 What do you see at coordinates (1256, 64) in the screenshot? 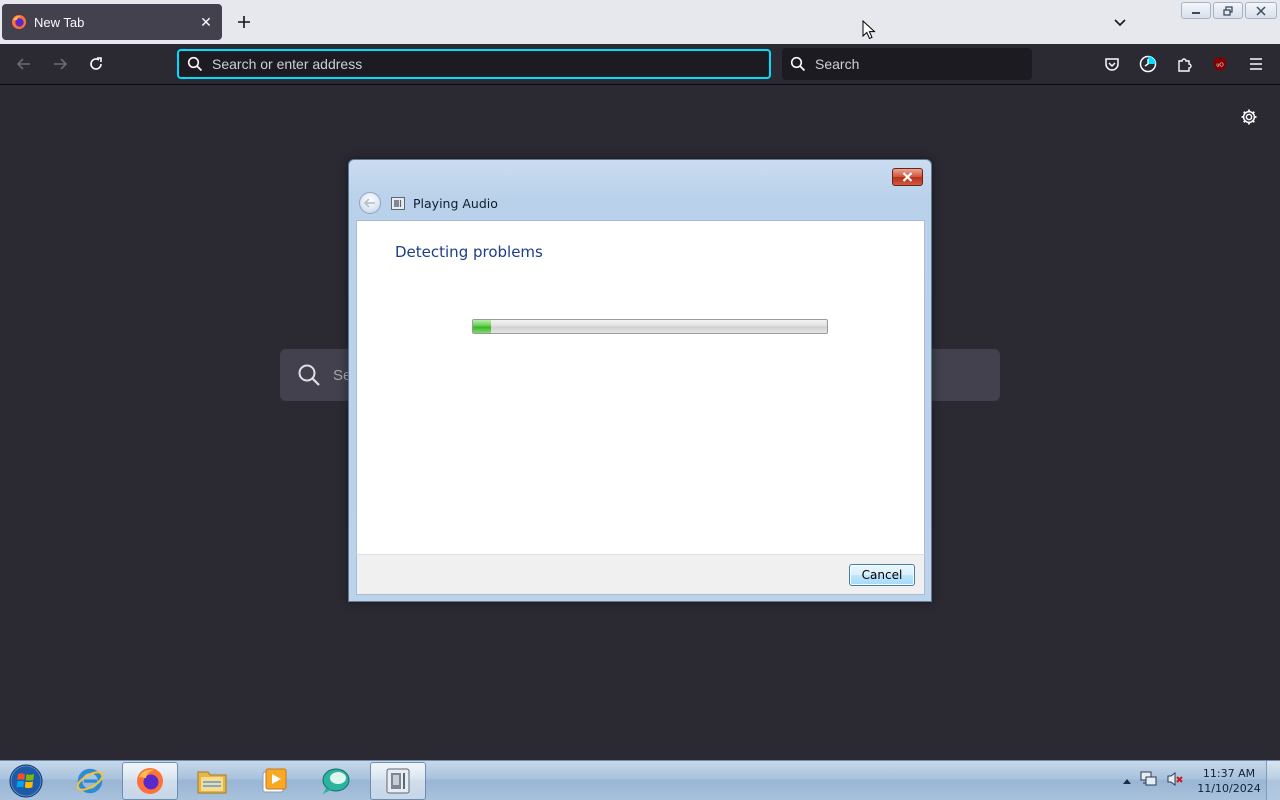
I see `menu-icon` at bounding box center [1256, 64].